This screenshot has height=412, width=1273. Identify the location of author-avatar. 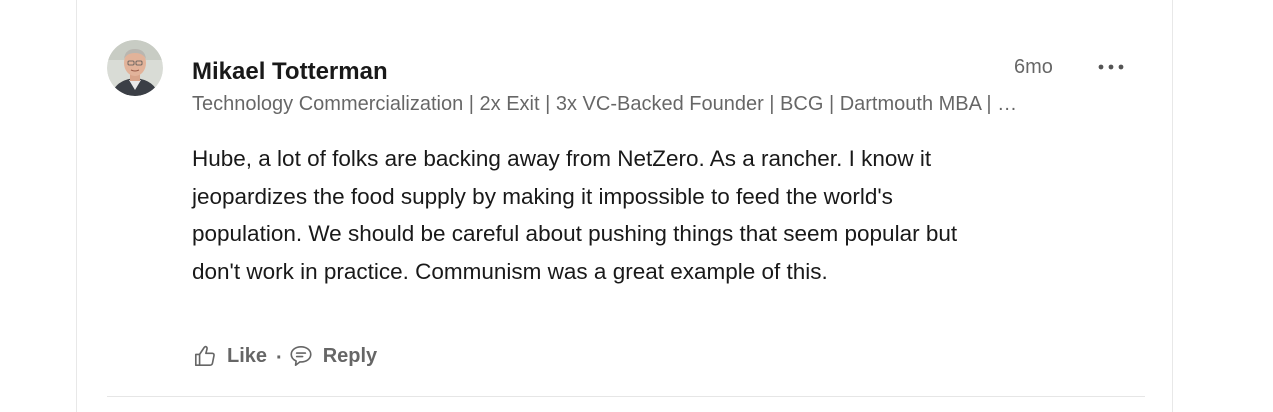
(135, 68).